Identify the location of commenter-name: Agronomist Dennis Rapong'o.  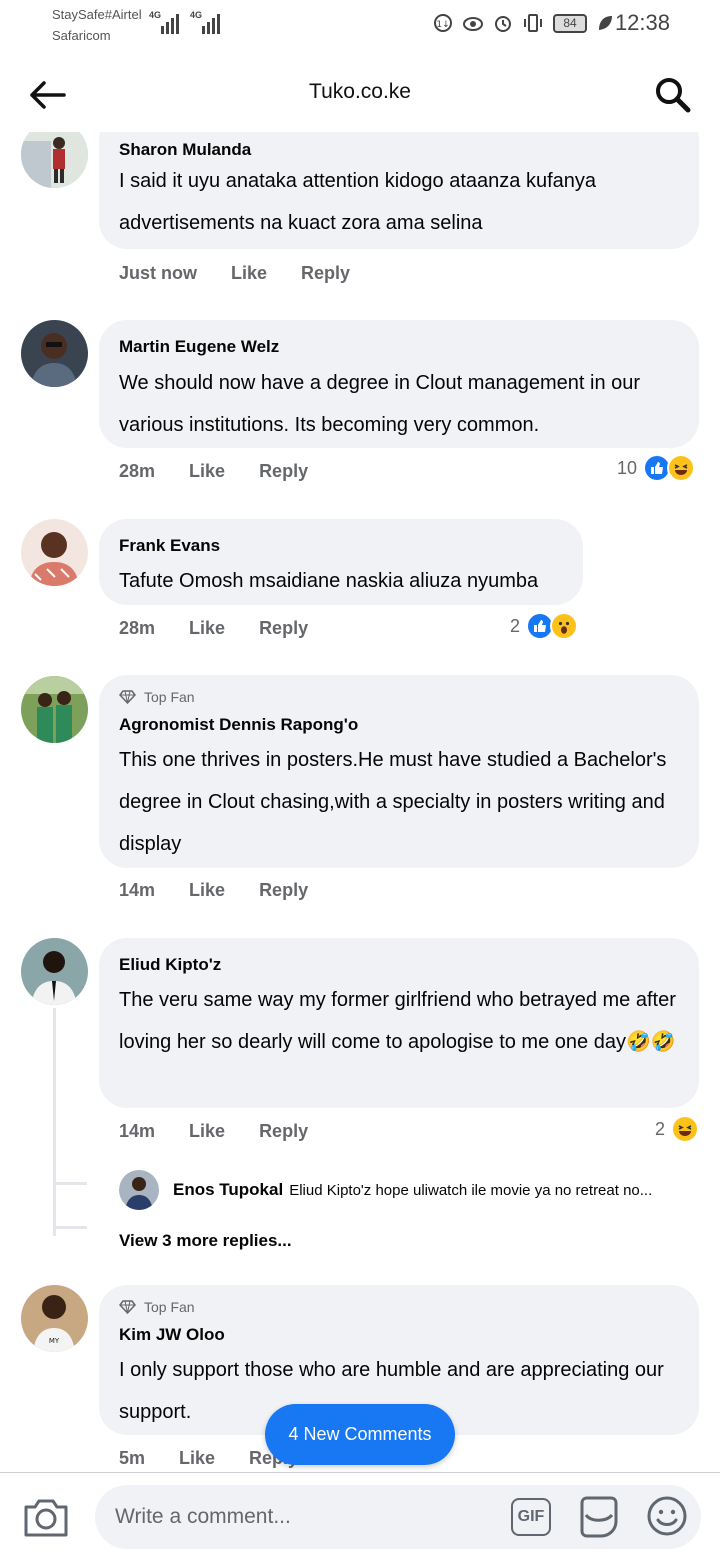
(238, 725).